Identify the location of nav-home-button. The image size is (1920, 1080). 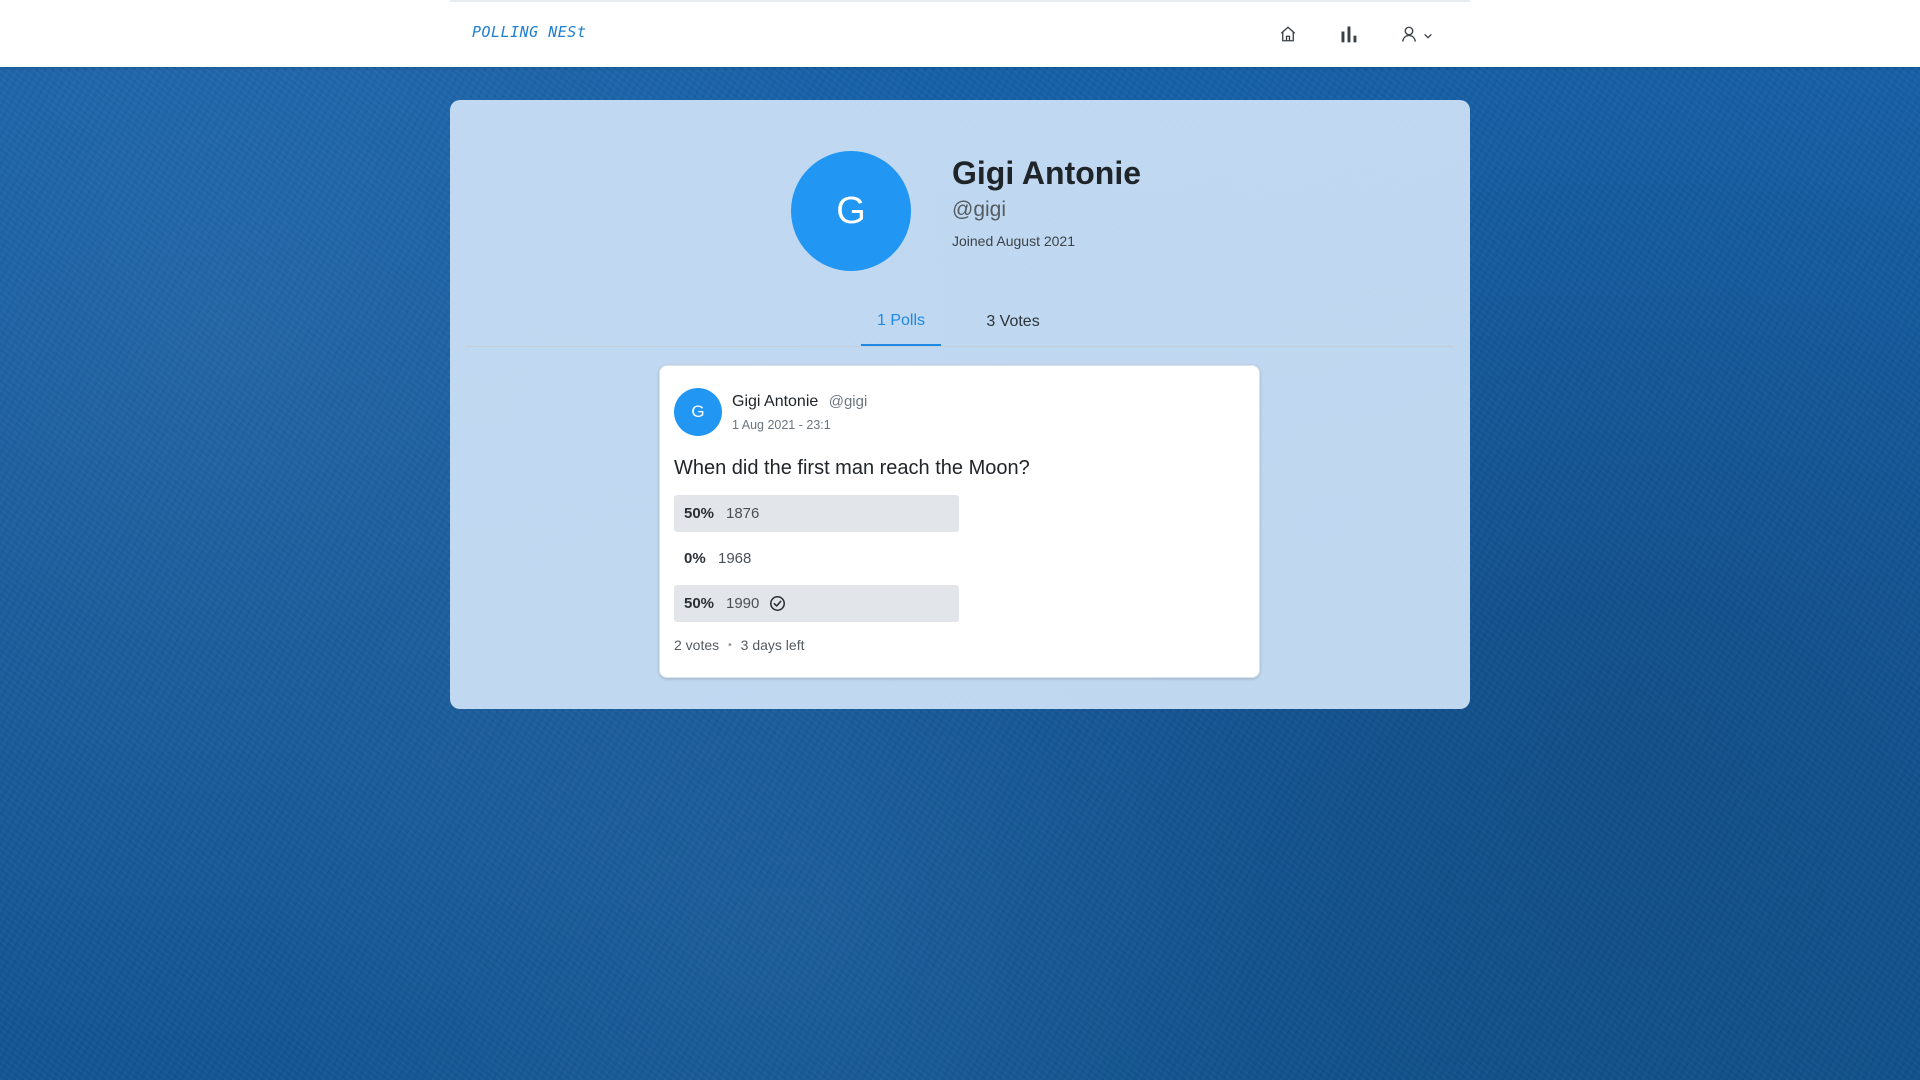
(1288, 34).